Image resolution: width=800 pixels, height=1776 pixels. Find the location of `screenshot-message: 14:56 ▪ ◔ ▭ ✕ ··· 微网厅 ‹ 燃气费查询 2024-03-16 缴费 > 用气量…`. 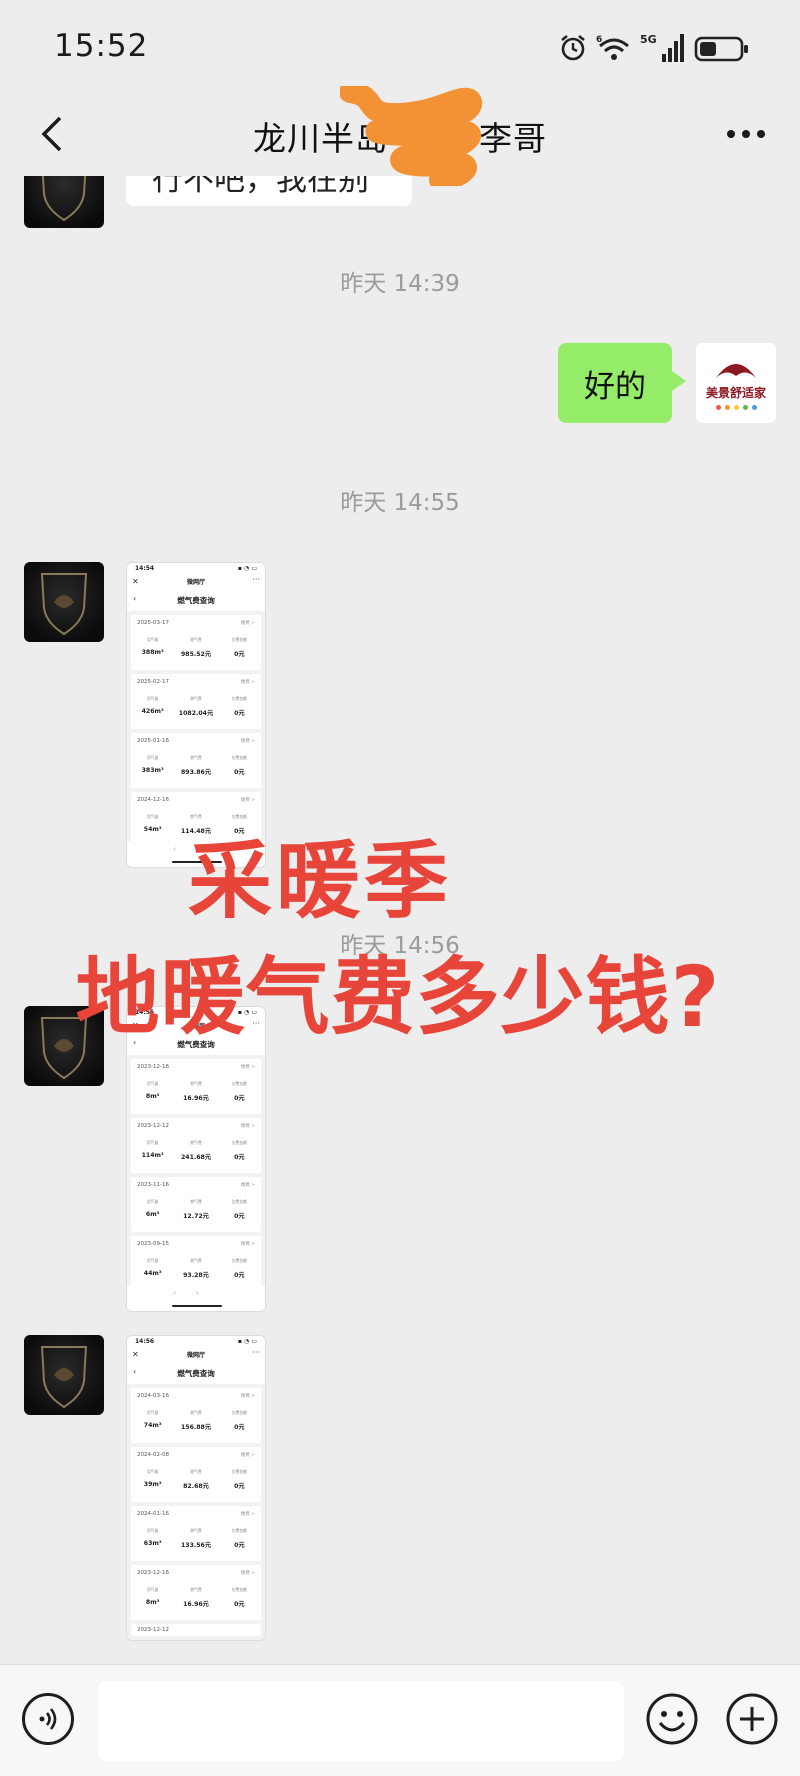

screenshot-message: 14:56 ▪ ◔ ▭ ✕ ··· 微网厅 ‹ 燃气费查询 2024-03-16 缴费 > 用气量… is located at coordinates (196, 1488).